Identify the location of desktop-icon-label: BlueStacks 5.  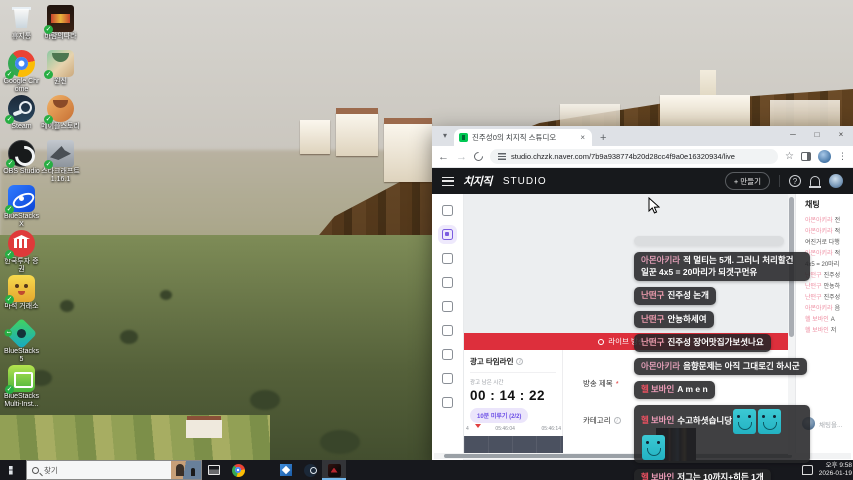
(21, 355).